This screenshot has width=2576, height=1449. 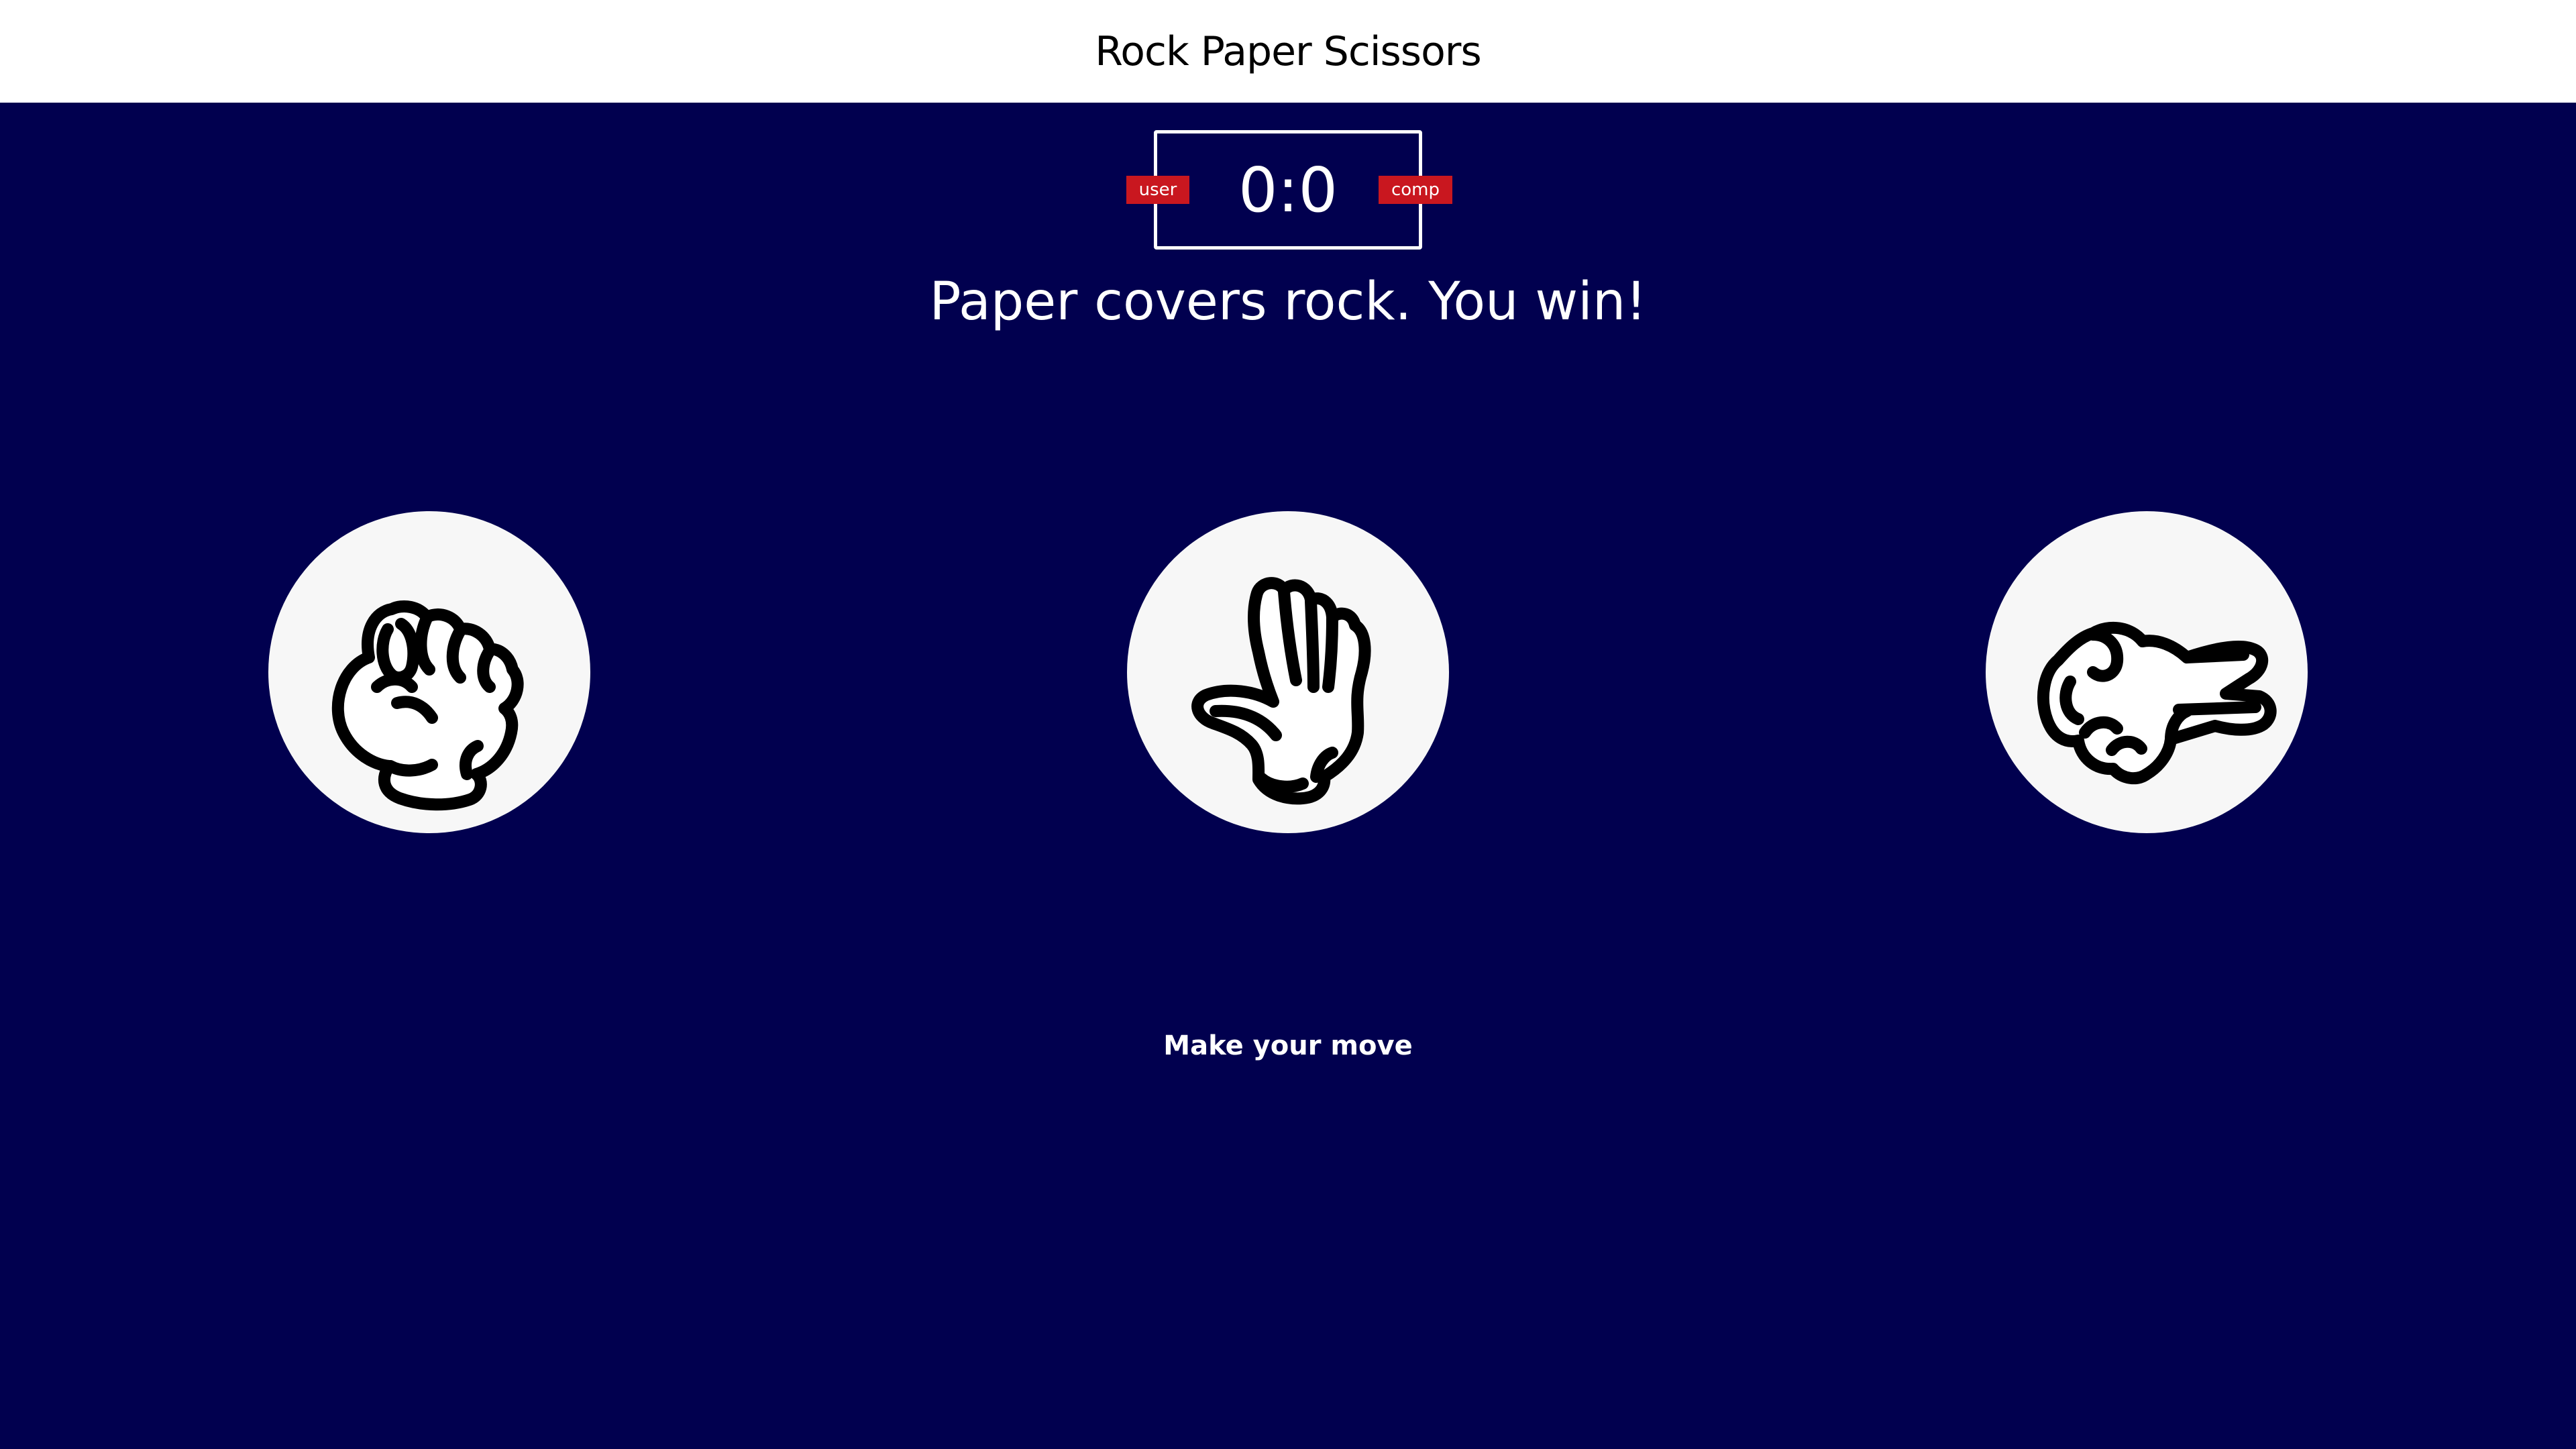 What do you see at coordinates (427, 705) in the screenshot?
I see `rock-hand-icon` at bounding box center [427, 705].